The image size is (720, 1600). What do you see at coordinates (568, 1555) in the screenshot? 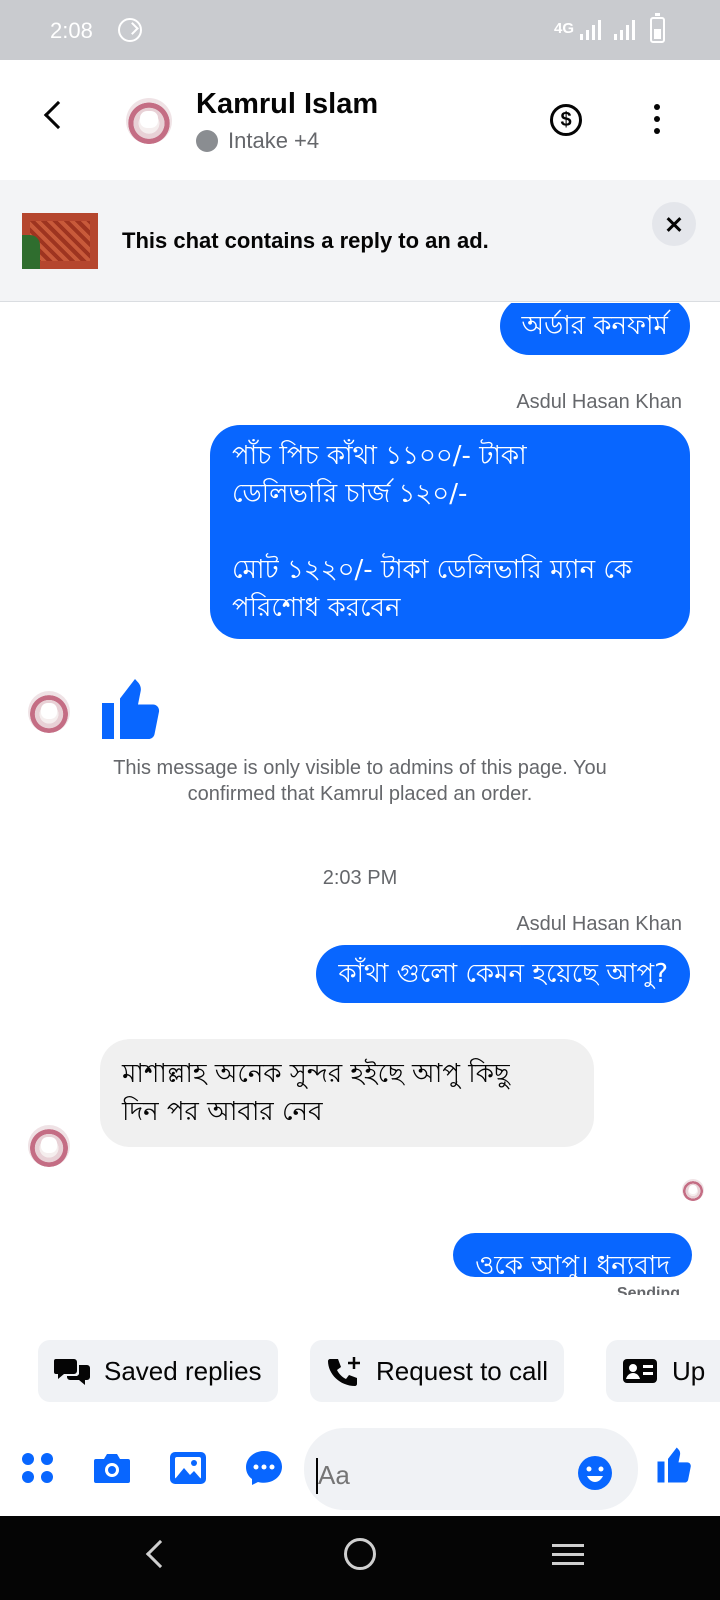
I see `nav-recent-icon` at bounding box center [568, 1555].